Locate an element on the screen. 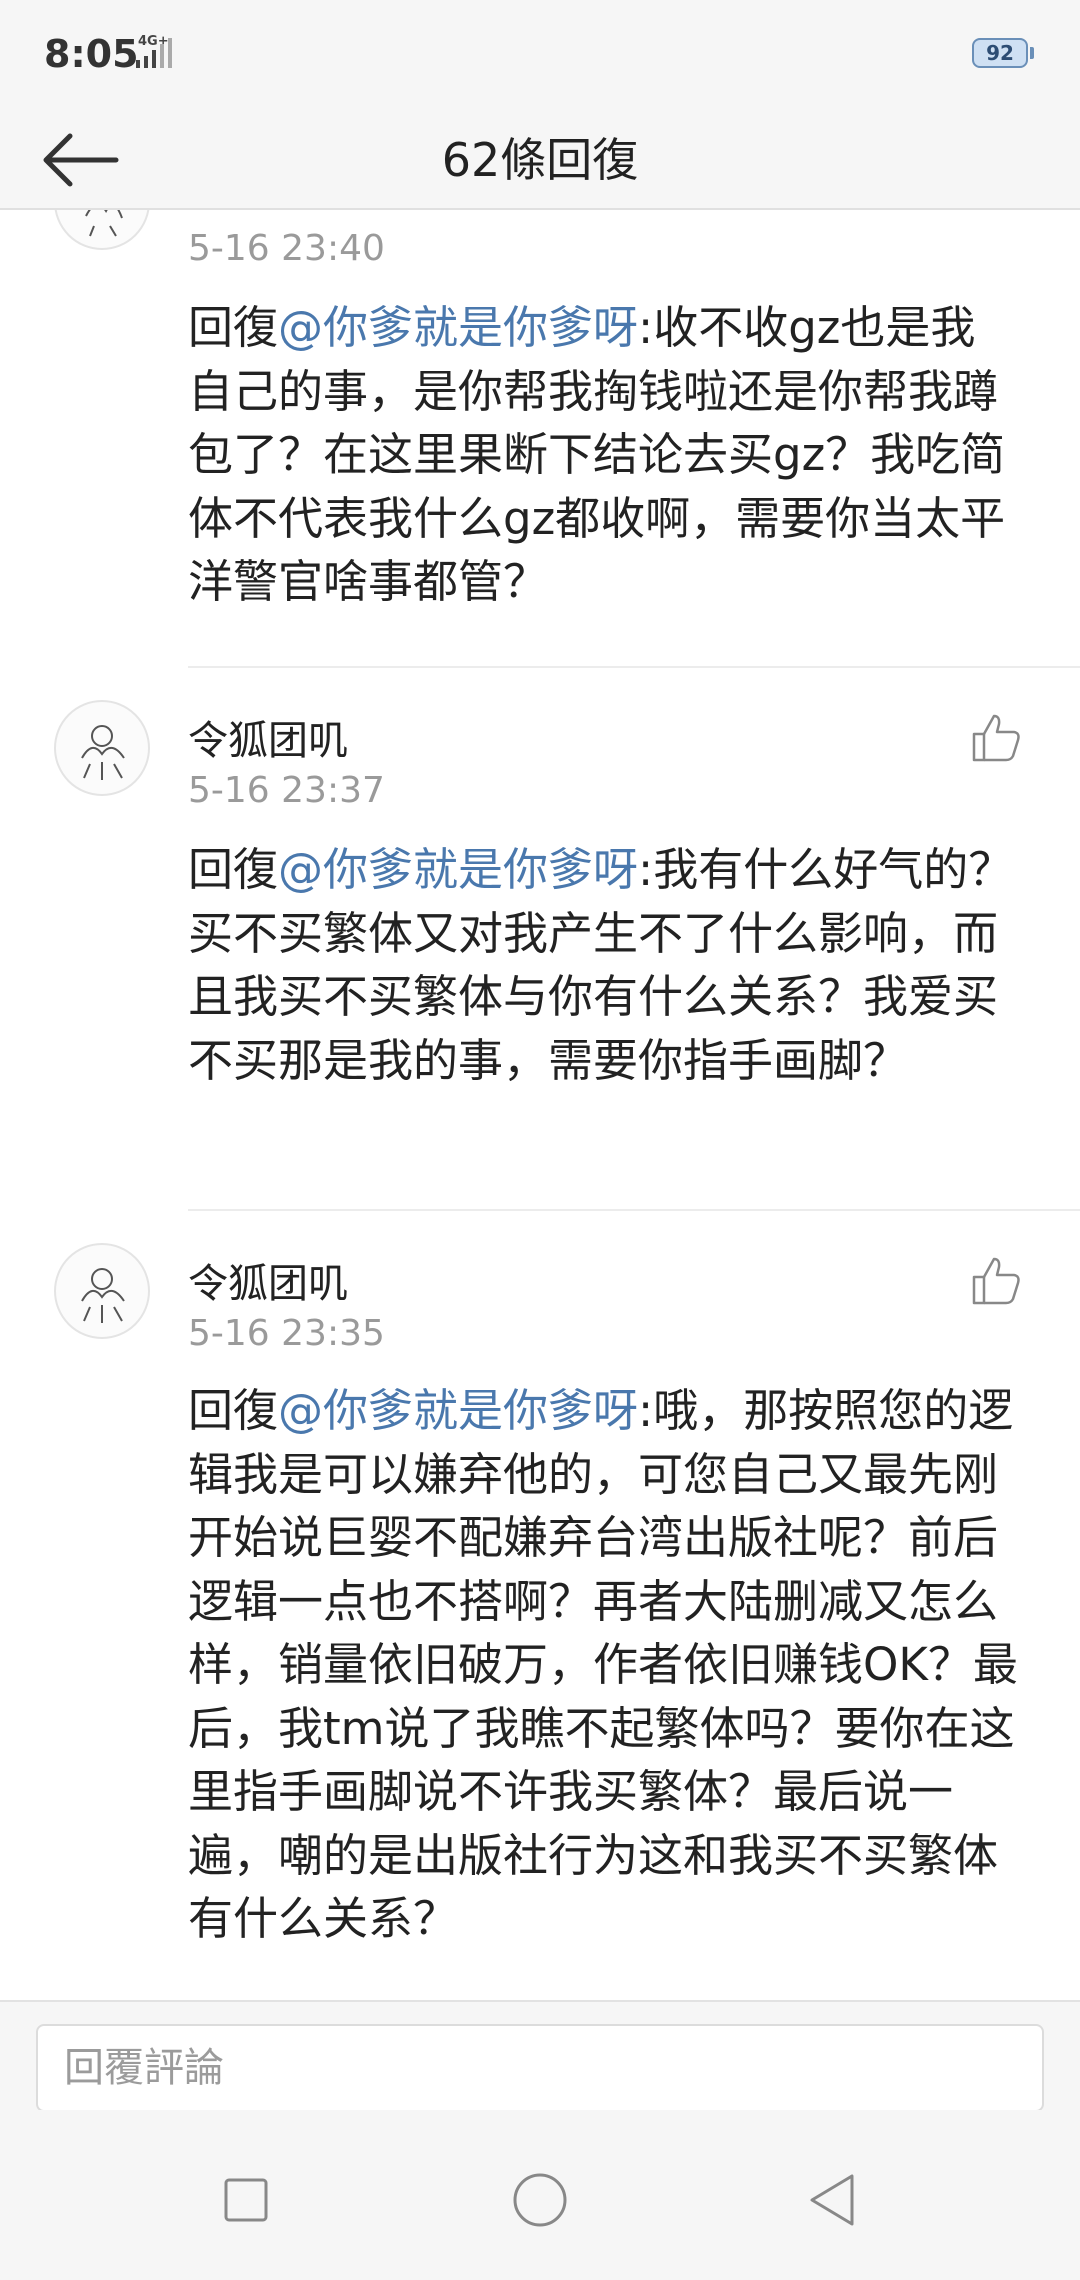 Image resolution: width=1080 pixels, height=2280 pixels. battery-icon: 92 is located at coordinates (1000, 53).